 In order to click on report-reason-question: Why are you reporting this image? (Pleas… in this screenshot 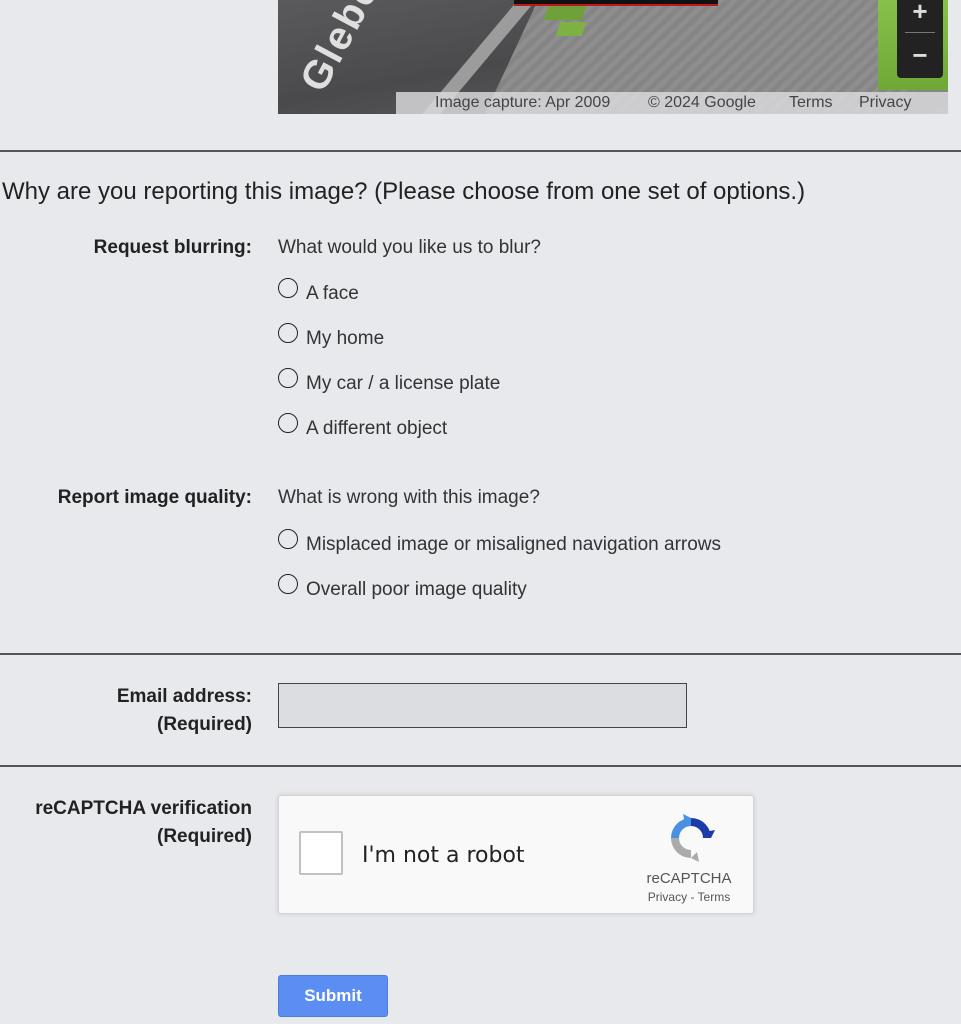, I will do `click(404, 191)`.